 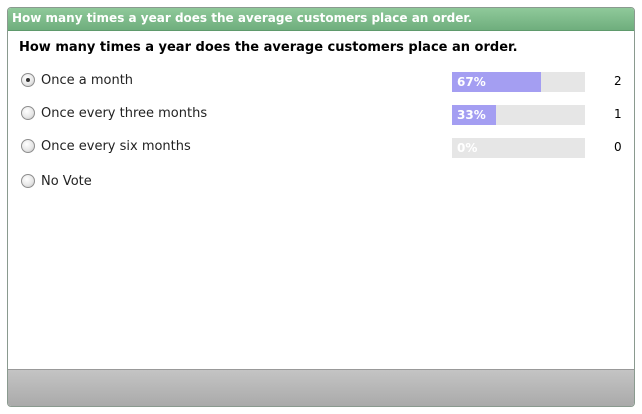 I want to click on result-bar: 0%, so click(x=518, y=148).